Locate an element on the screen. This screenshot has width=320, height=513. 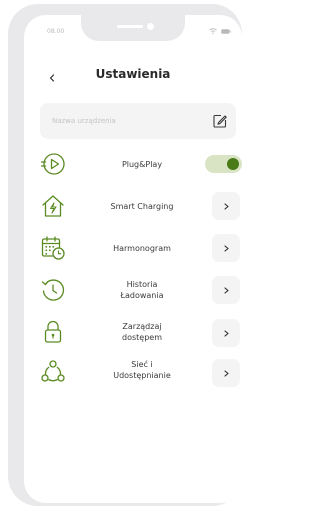
charging-history-chevron-button is located at coordinates (226, 290).